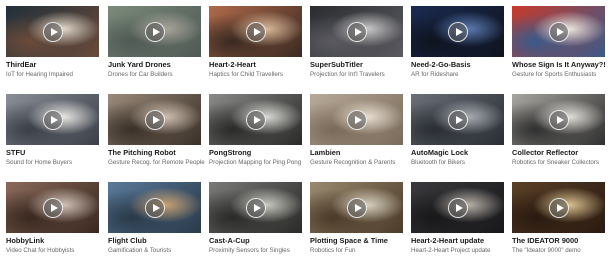  I want to click on project-card: Flight Club Gamification & Tourists, so click(154, 218).